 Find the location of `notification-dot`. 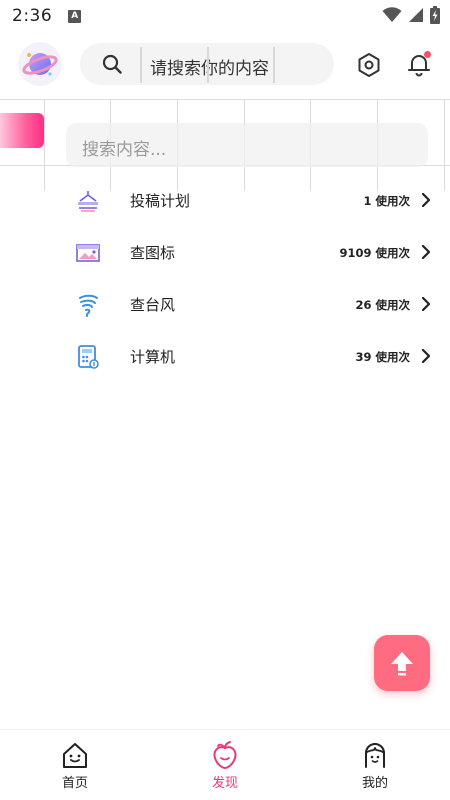

notification-dot is located at coordinates (427, 54).